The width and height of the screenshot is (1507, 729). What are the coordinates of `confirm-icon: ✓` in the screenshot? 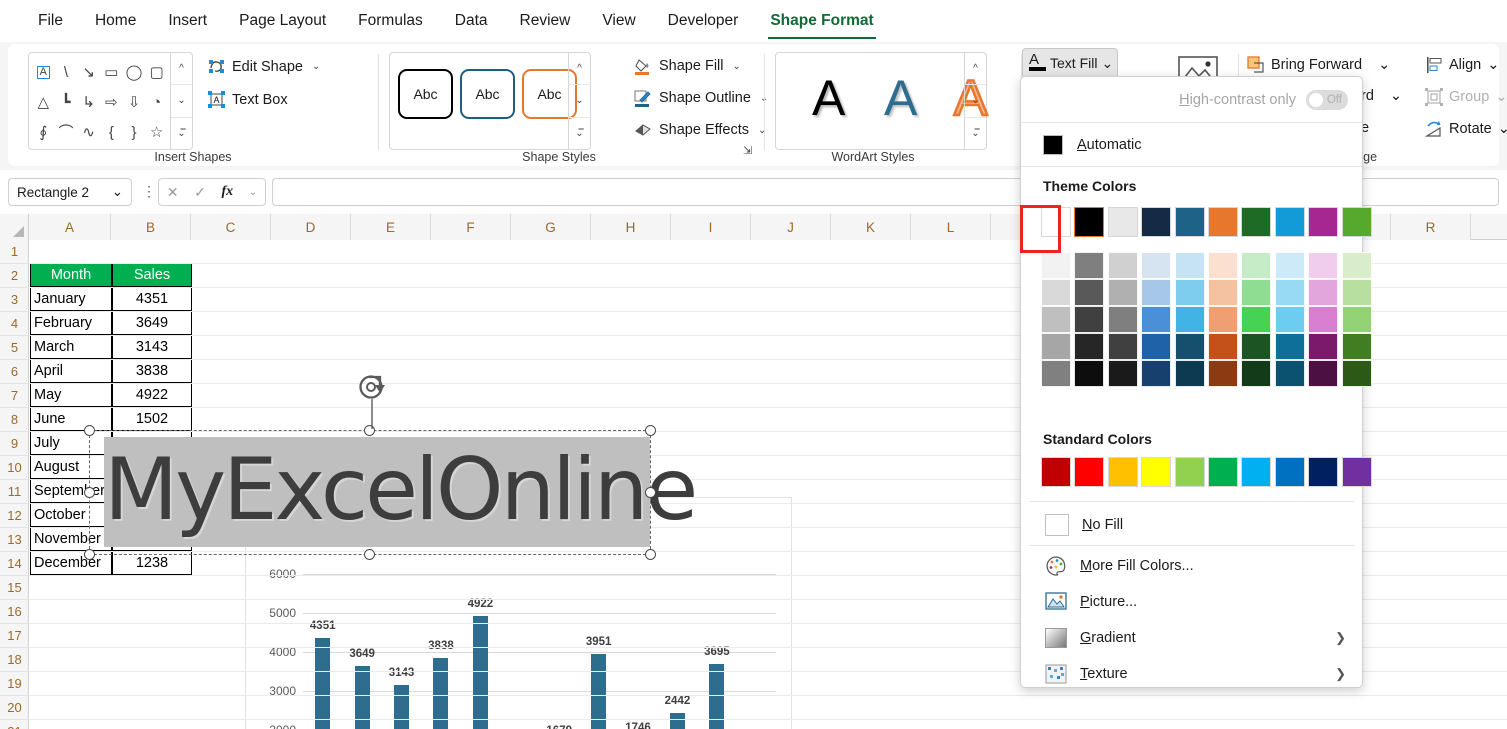 It's located at (200, 192).